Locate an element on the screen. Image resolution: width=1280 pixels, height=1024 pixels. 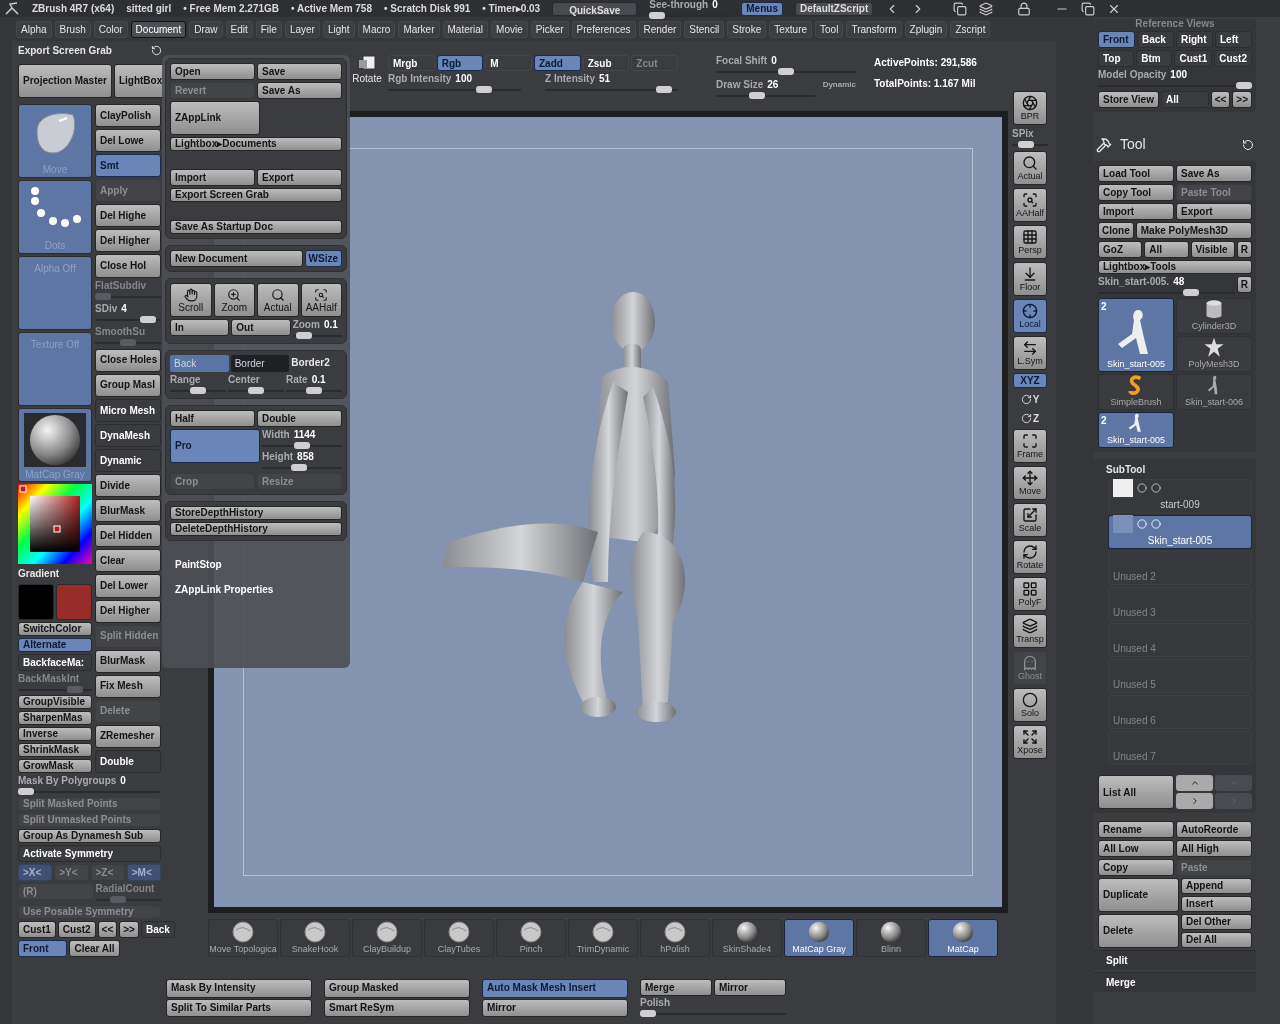
panel-button: Clear All is located at coordinates (94, 948).